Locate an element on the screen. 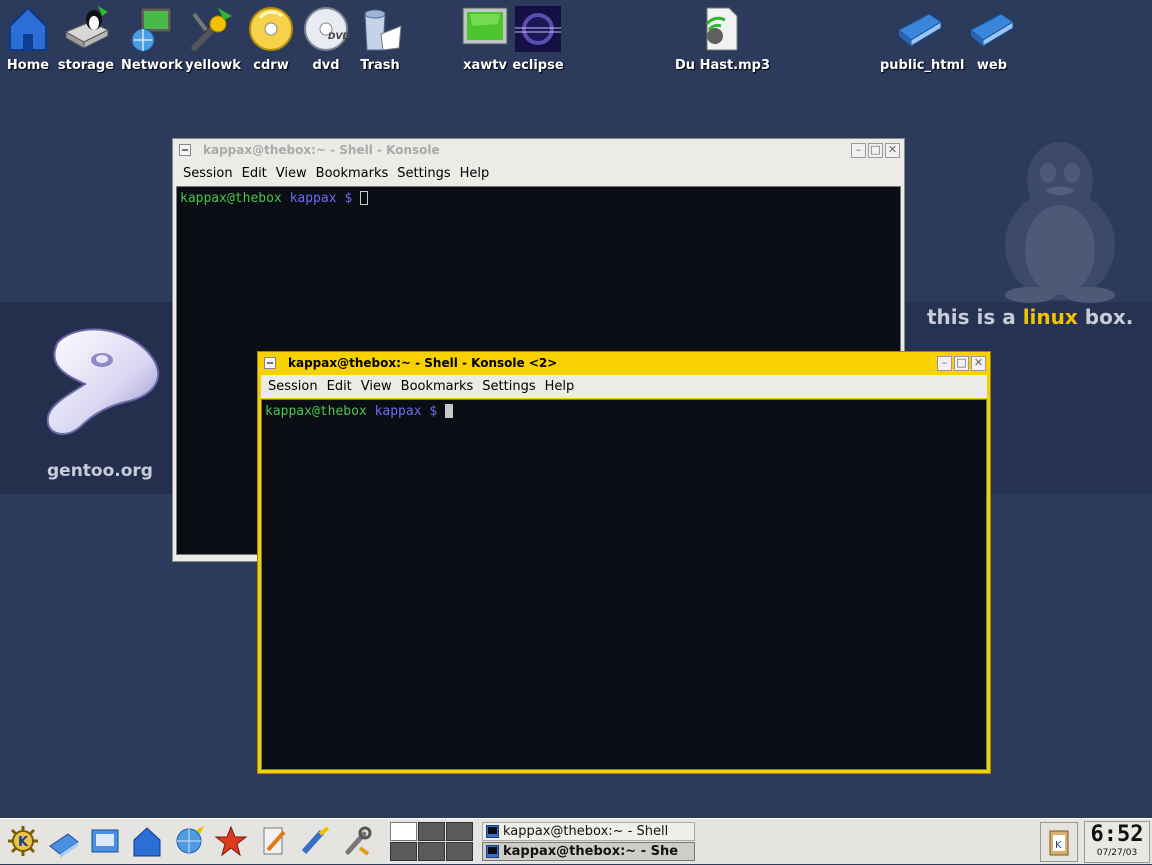 This screenshot has width=1152, height=865. cdrw-disc-icon is located at coordinates (271, 29).